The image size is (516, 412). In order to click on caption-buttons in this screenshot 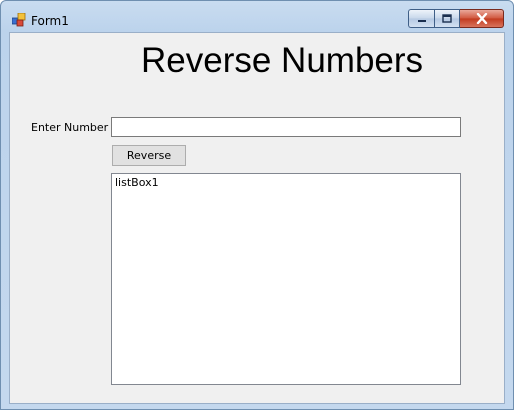, I will do `click(456, 19)`.